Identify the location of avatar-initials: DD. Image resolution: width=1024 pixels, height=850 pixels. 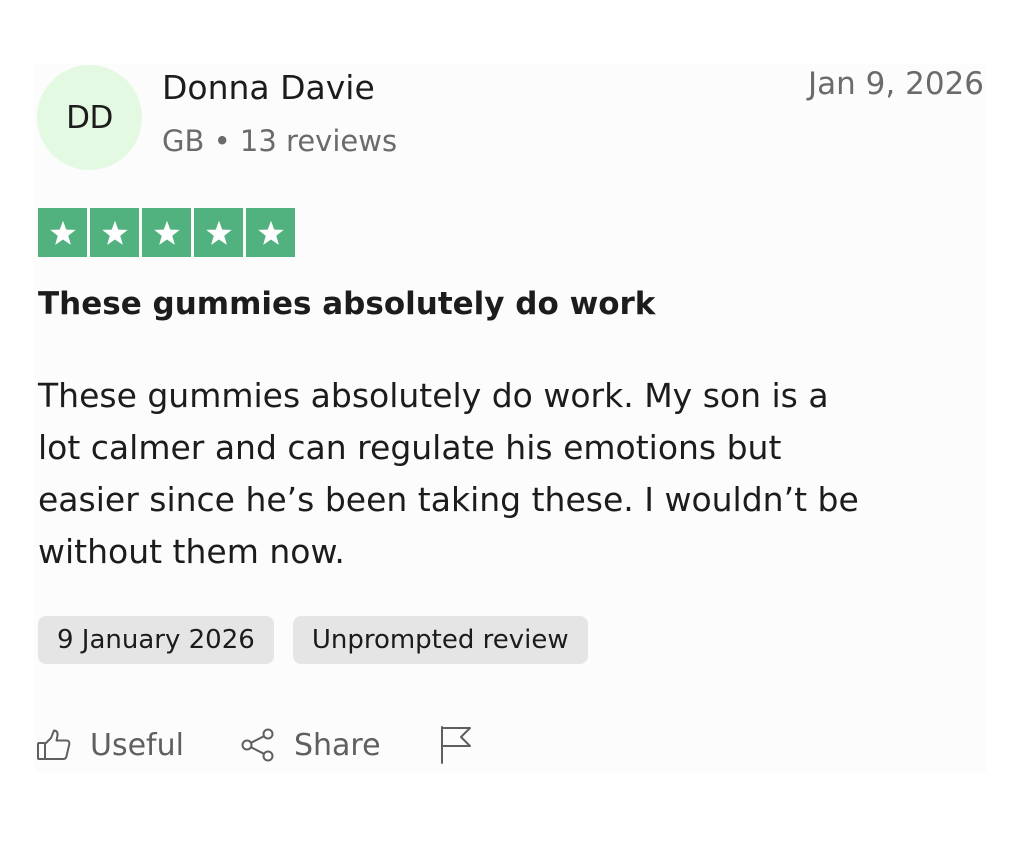
(89, 117).